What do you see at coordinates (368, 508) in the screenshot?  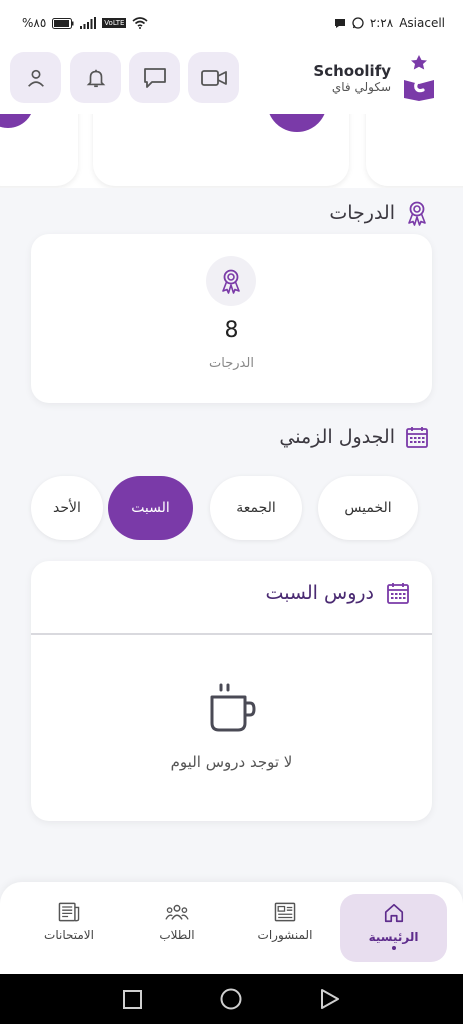 I see `day-tab-thursday: الخميس` at bounding box center [368, 508].